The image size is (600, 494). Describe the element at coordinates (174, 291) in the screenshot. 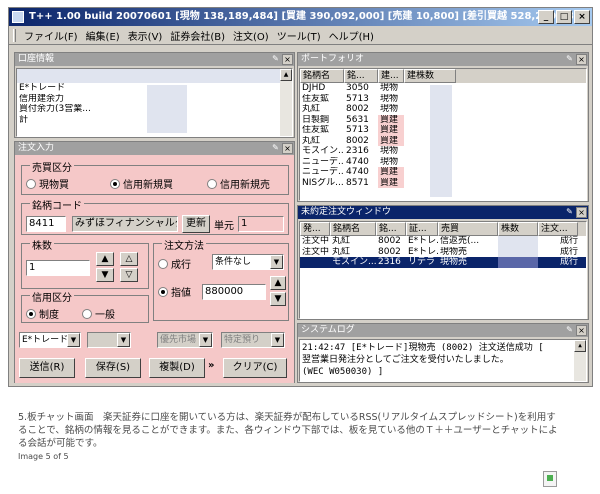

I see `radio-limit: 指値` at that location.